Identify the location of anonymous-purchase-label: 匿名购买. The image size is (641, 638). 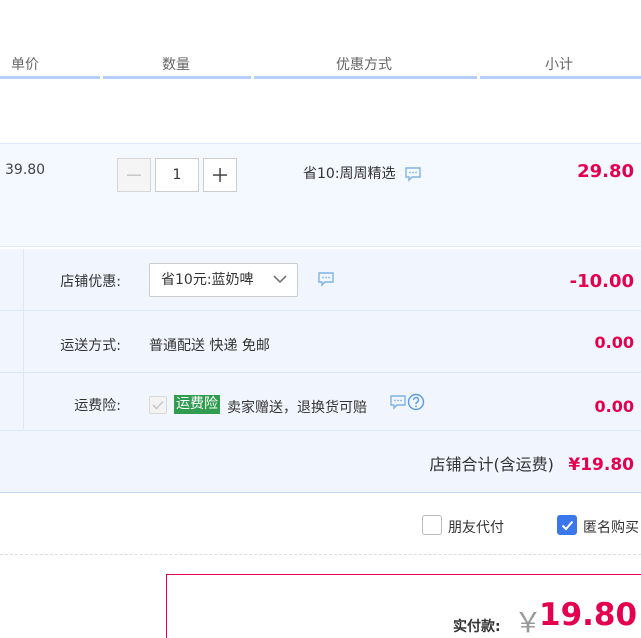
(611, 527).